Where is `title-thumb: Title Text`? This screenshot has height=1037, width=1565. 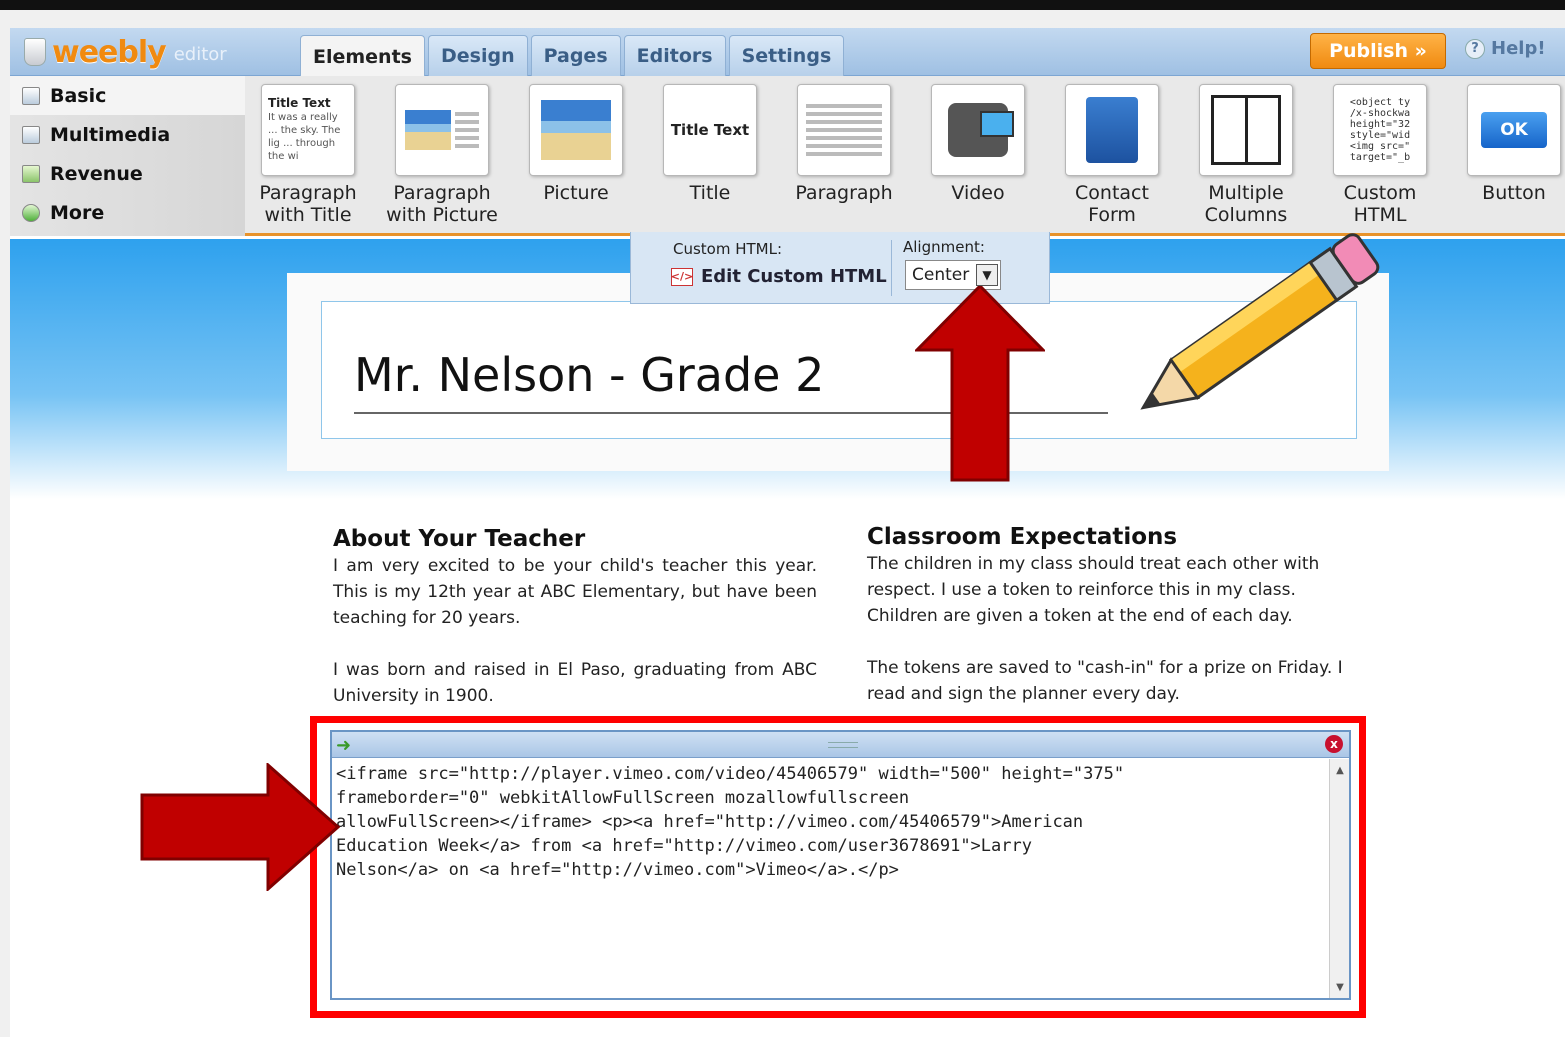 title-thumb: Title Text is located at coordinates (710, 130).